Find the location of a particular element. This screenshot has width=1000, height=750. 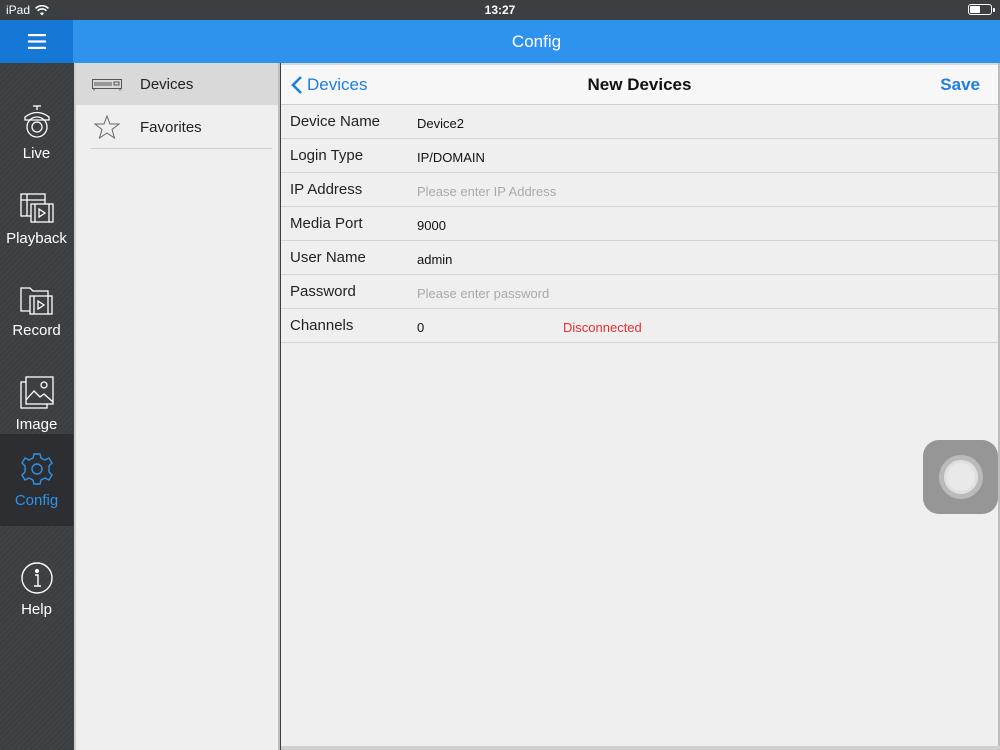

header-title: Config is located at coordinates (536, 41).